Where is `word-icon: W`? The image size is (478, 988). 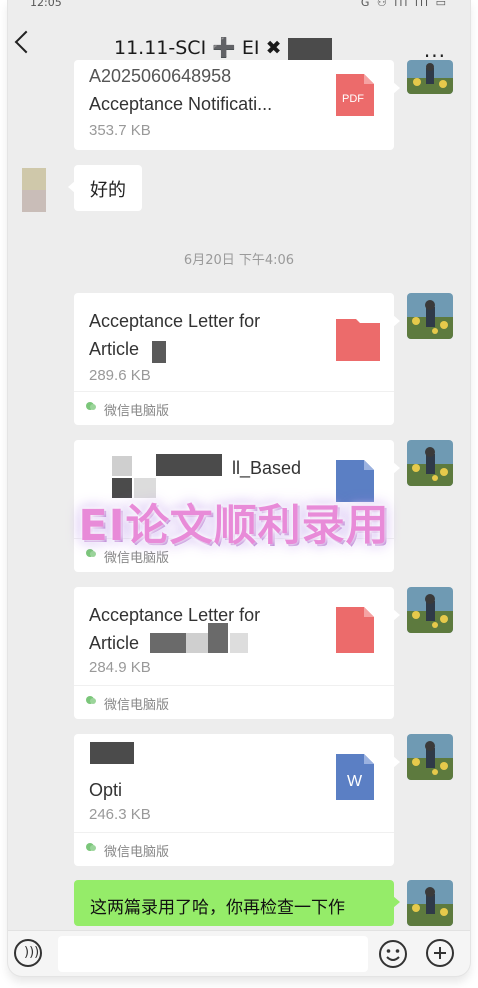
word-icon: W is located at coordinates (355, 777).